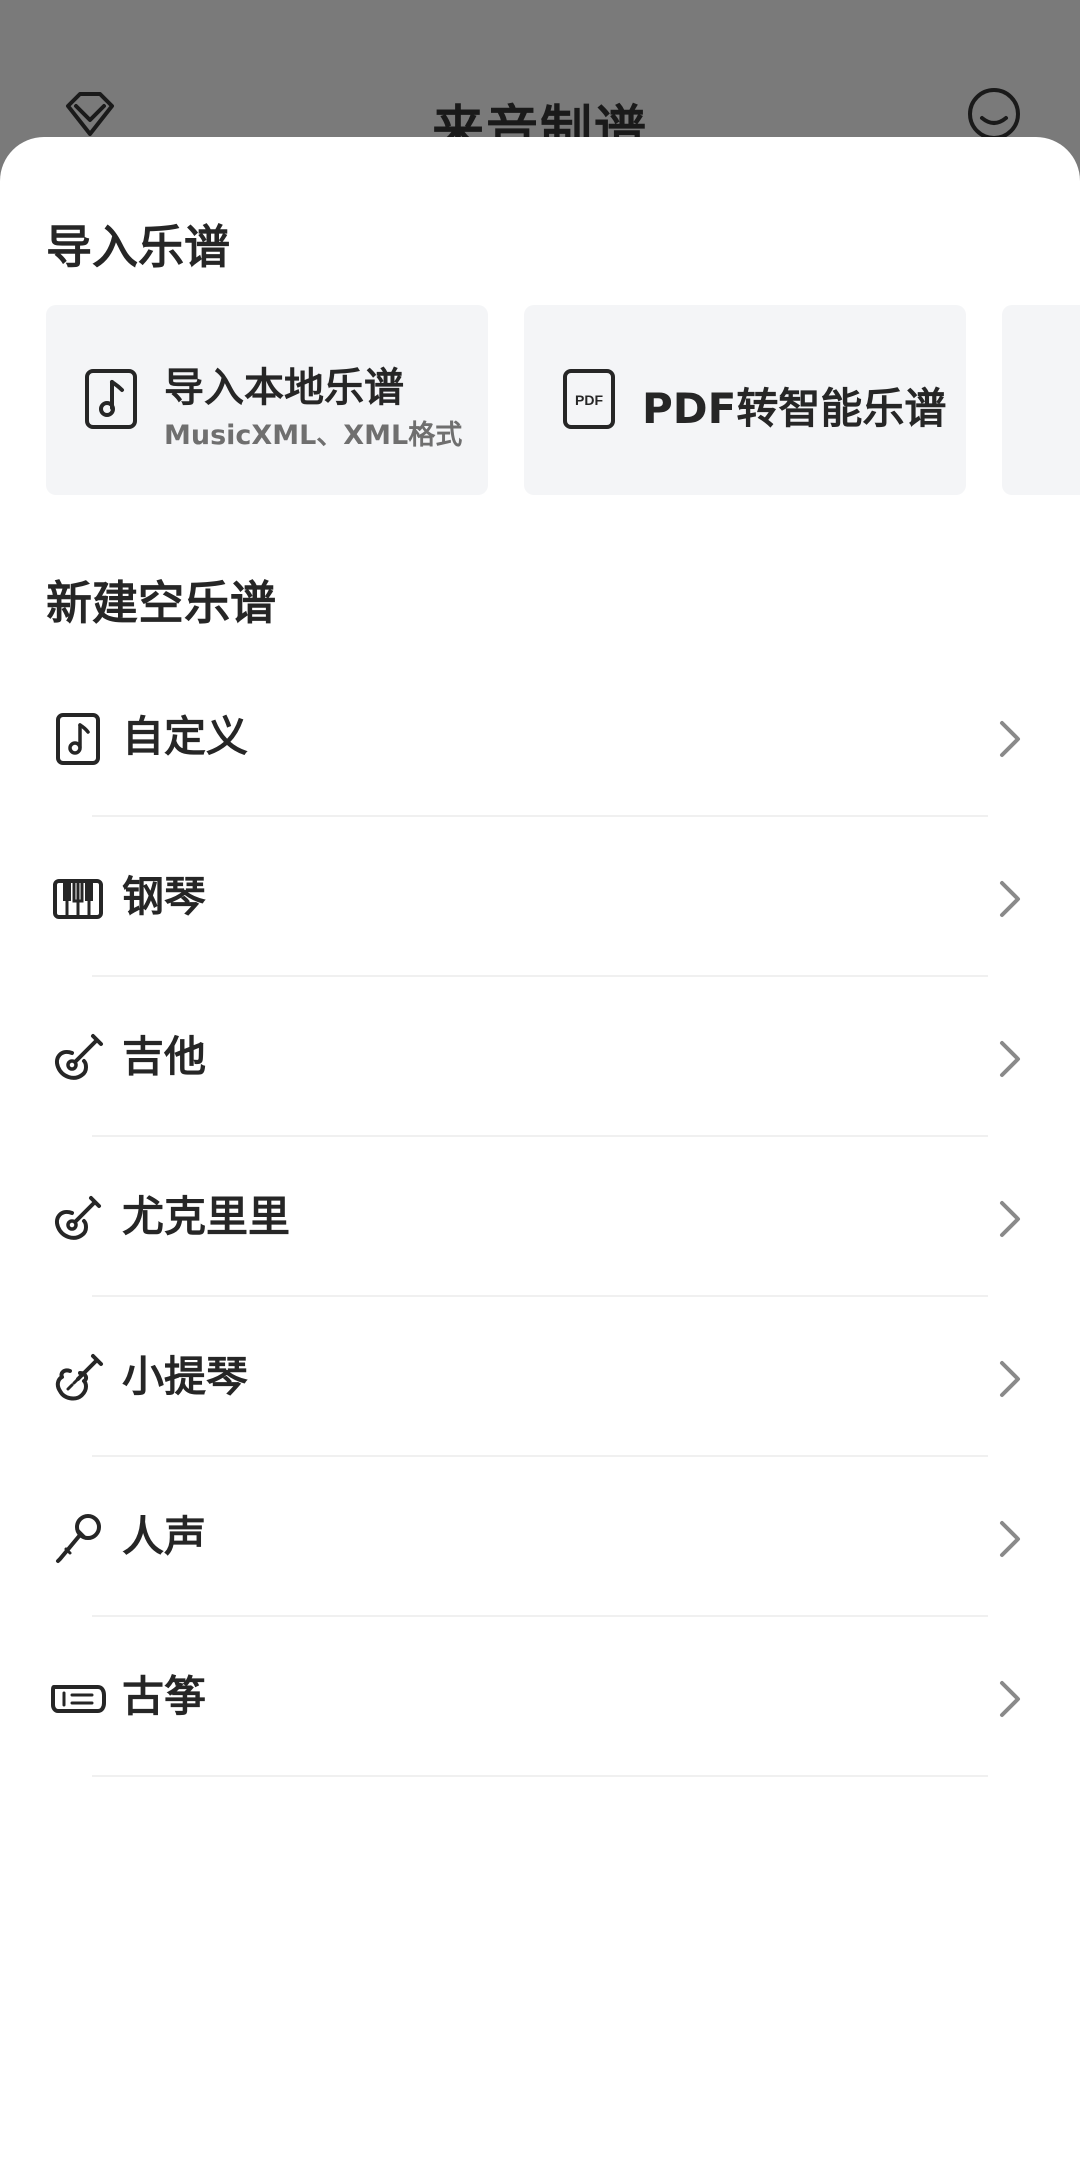 This screenshot has width=1080, height=2160. I want to click on import-cards-row: 导入本地乐谱 MusicXML、XML格式 PDF PDF转智能乐谱, so click(563, 400).